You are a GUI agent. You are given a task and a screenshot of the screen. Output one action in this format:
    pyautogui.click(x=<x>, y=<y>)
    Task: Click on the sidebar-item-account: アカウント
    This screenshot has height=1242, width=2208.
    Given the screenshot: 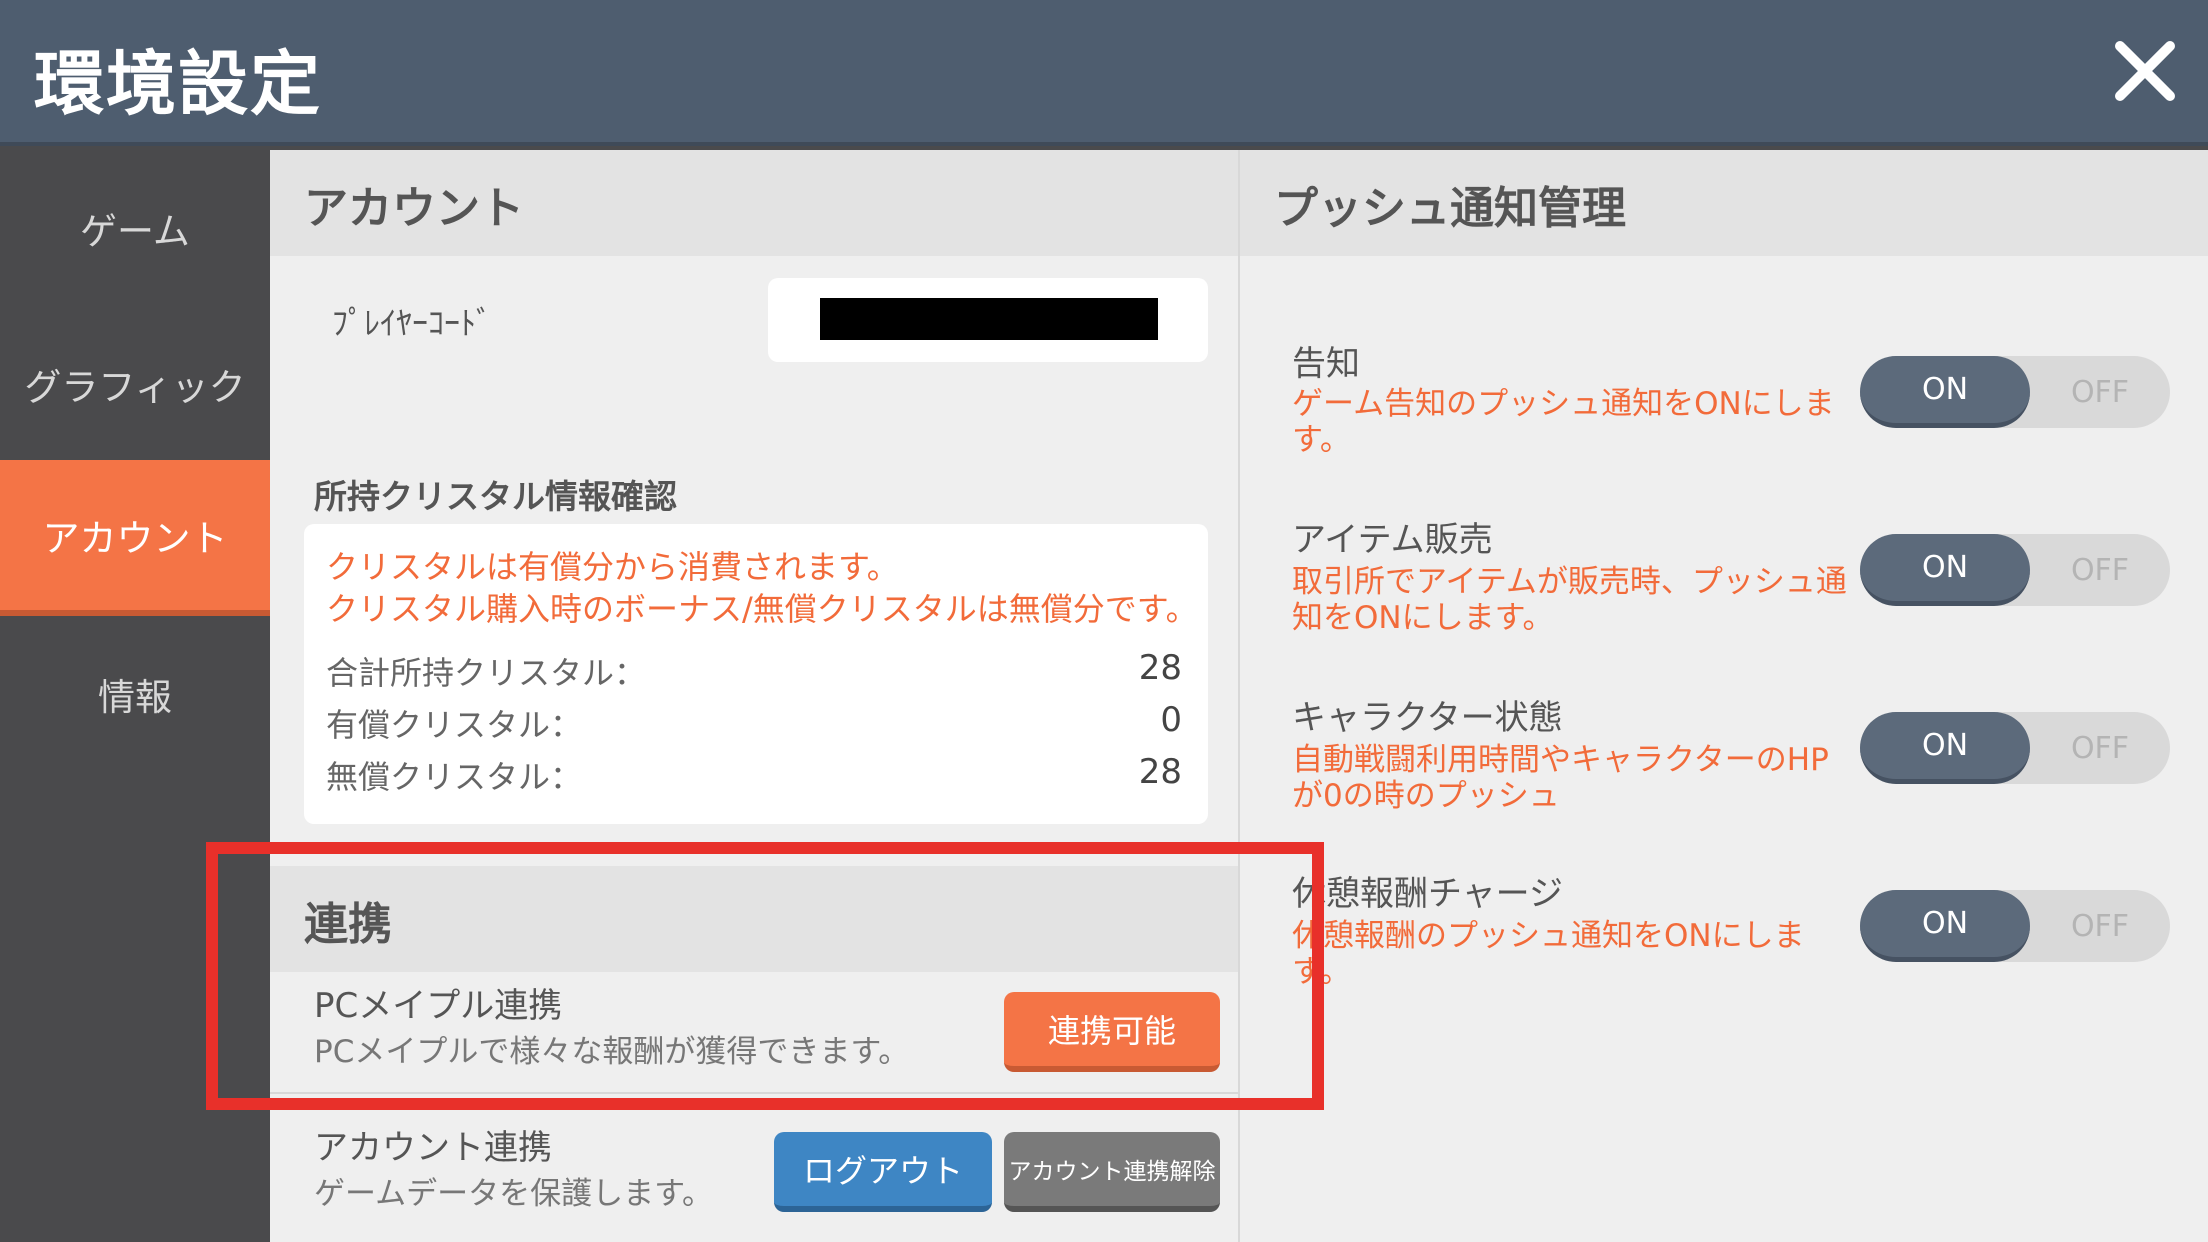 What is the action you would take?
    pyautogui.click(x=135, y=538)
    